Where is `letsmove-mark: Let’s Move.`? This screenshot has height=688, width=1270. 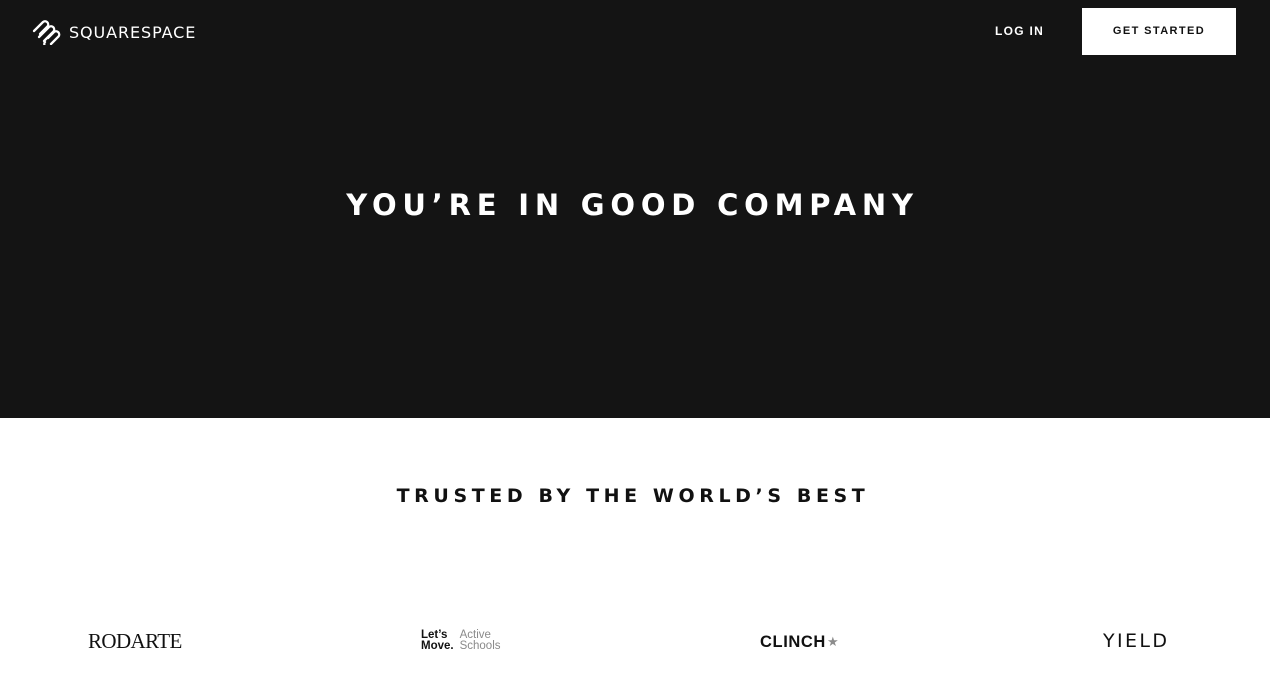 letsmove-mark: Let’s Move. is located at coordinates (437, 640).